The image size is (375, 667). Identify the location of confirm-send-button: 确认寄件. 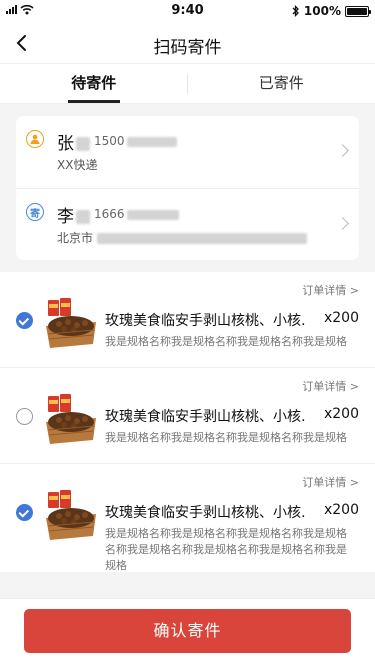
(187, 631).